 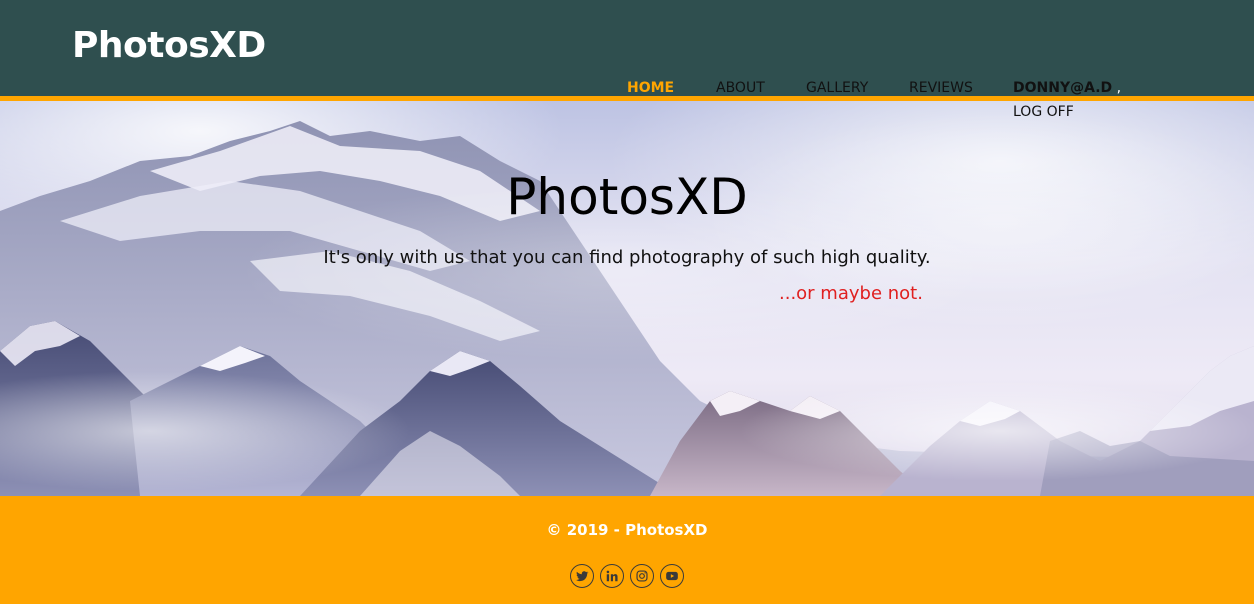 I want to click on brand-logo-link: PhotosXD, so click(x=169, y=46).